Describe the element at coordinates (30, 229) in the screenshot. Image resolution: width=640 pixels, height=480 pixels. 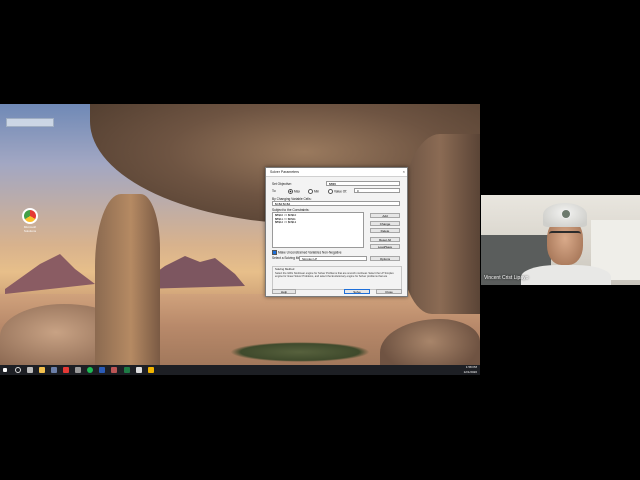
I see `desktop-shortcut-label: Microsoft Solutions` at that location.